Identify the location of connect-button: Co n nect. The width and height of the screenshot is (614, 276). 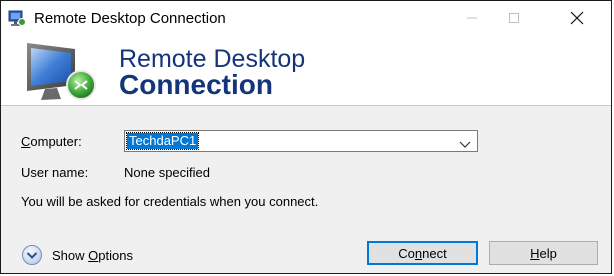
(422, 253).